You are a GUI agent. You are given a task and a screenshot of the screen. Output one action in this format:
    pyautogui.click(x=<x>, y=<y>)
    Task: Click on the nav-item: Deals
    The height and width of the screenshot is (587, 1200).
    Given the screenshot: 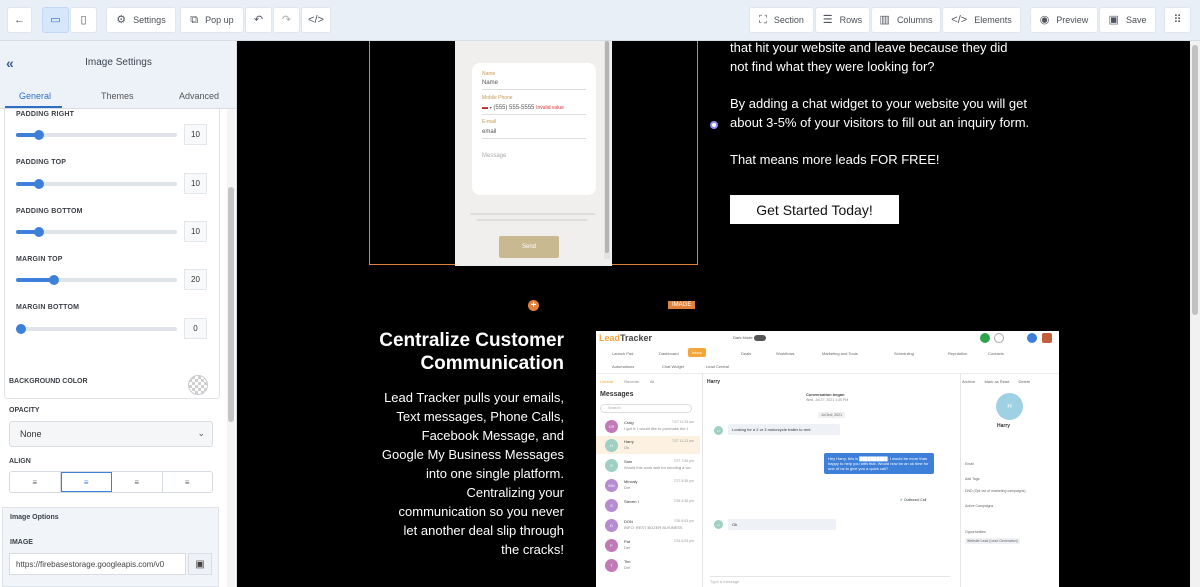 What is the action you would take?
    pyautogui.click(x=746, y=353)
    